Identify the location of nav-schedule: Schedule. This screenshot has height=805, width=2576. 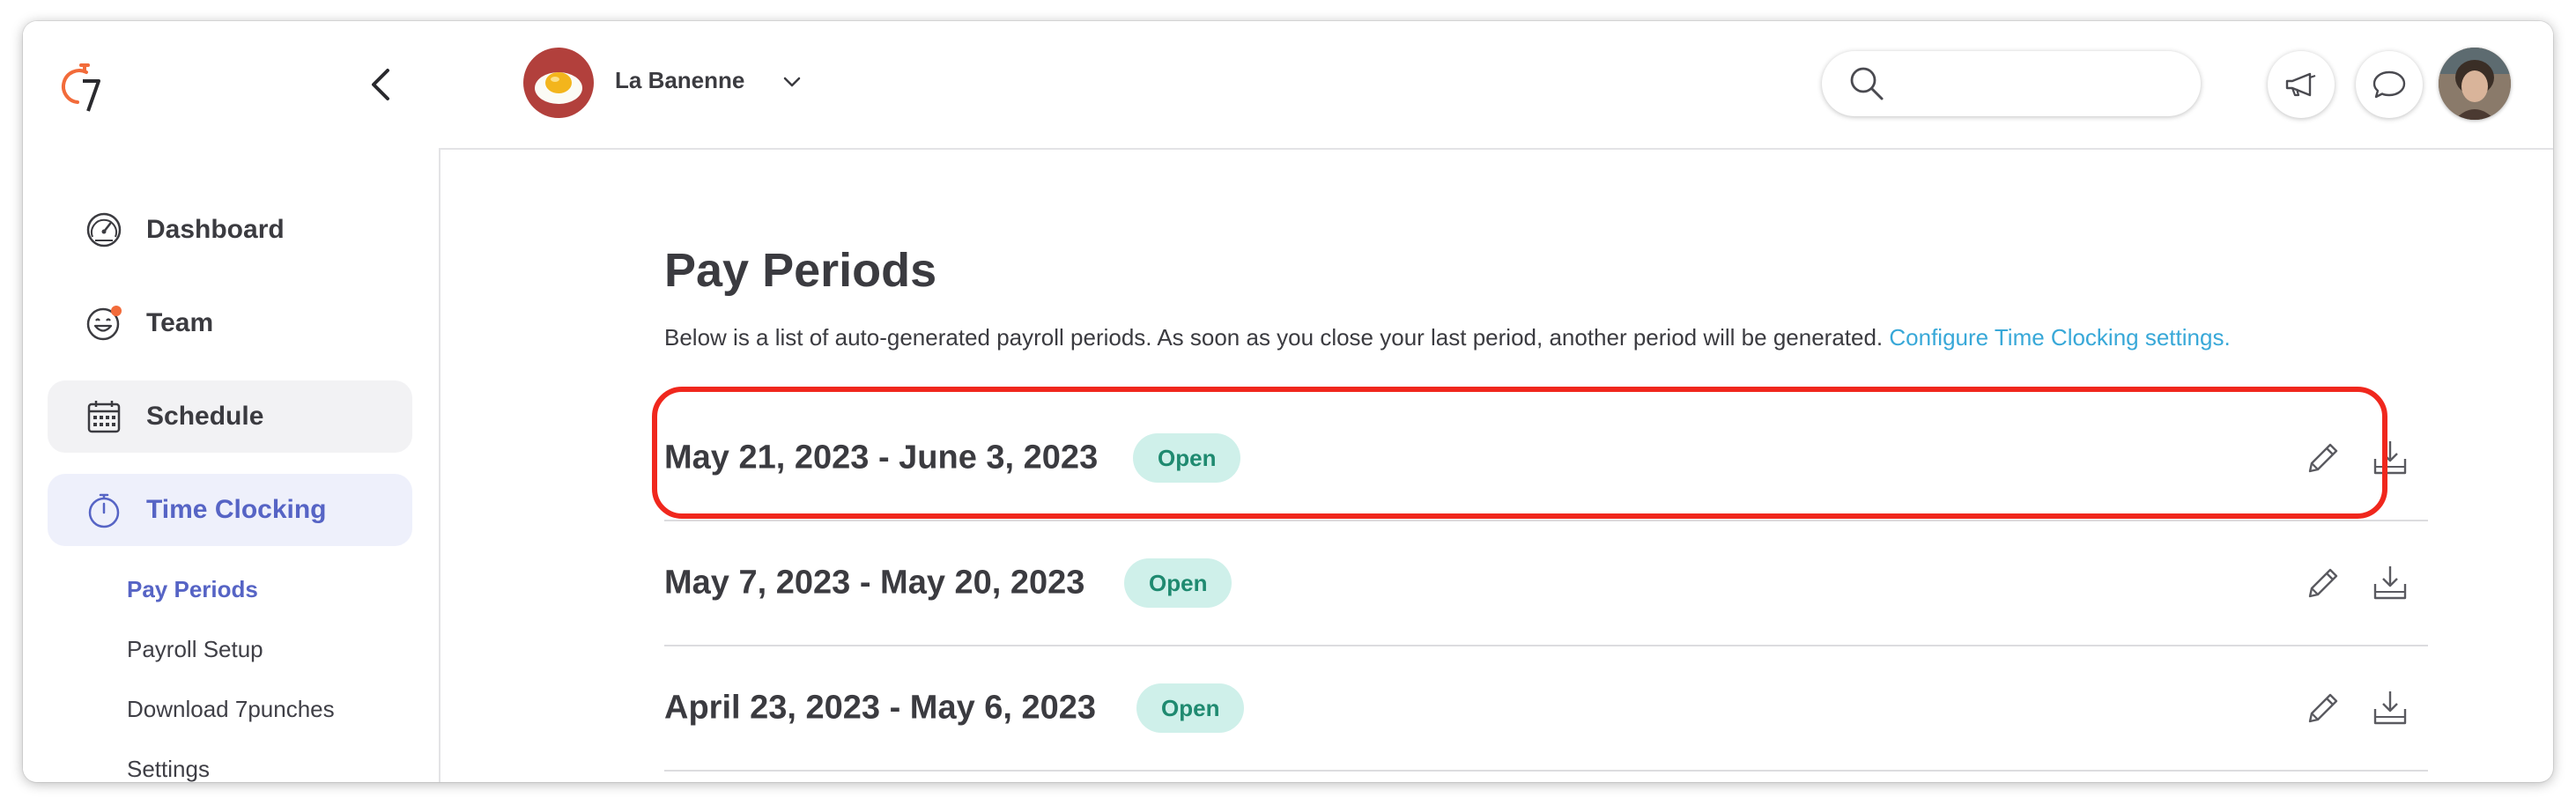
(230, 416).